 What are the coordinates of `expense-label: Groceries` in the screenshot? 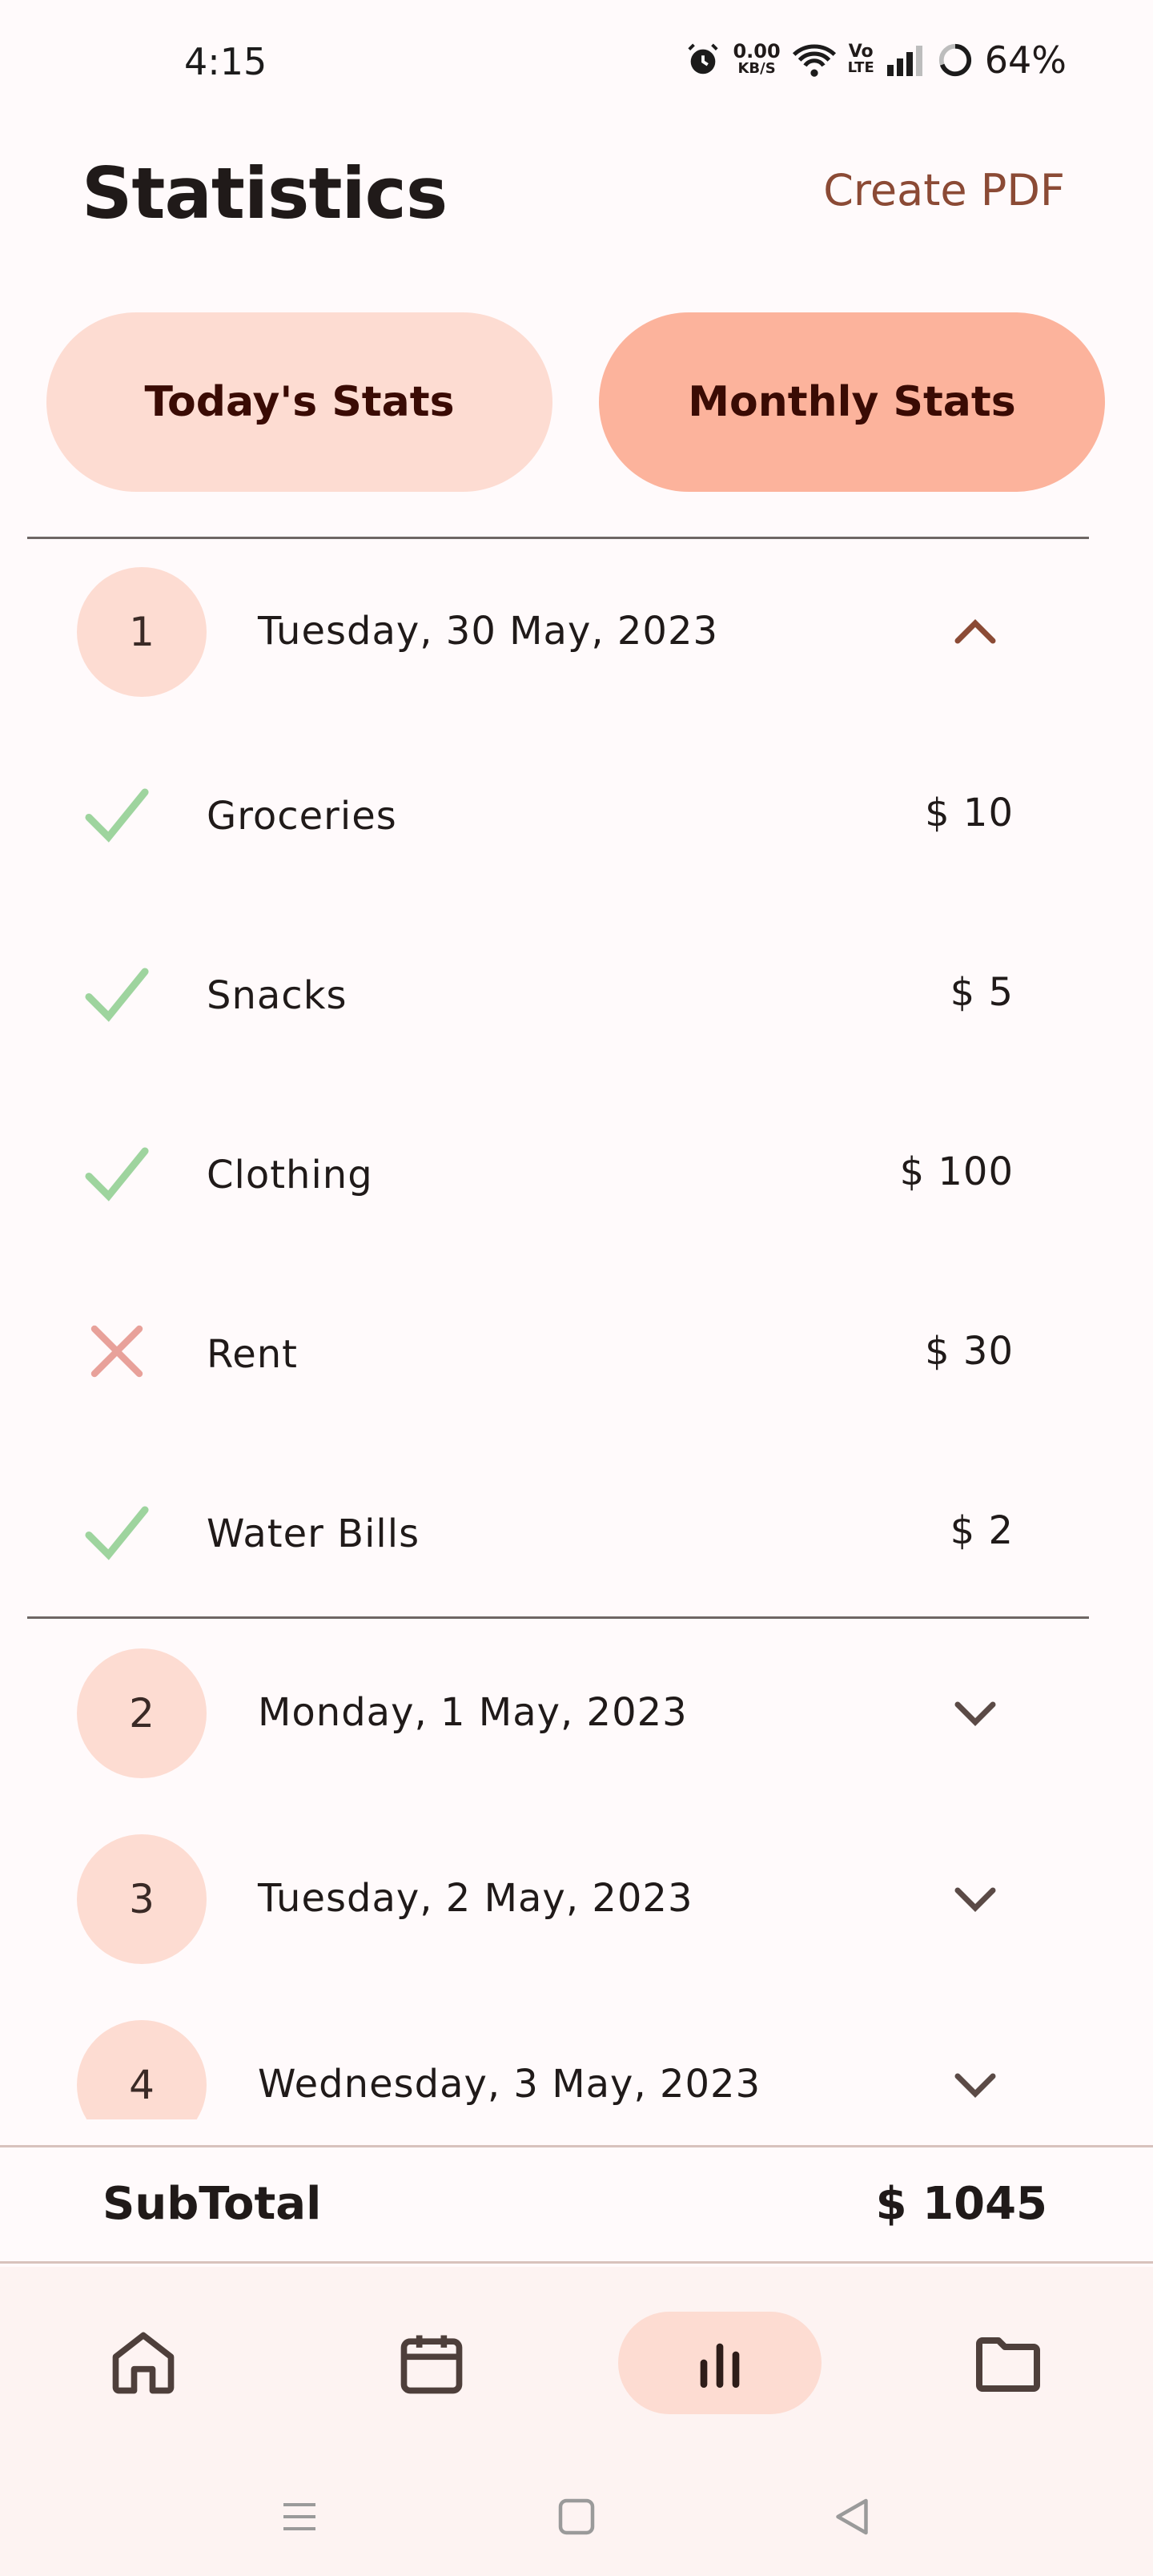 It's located at (302, 816).